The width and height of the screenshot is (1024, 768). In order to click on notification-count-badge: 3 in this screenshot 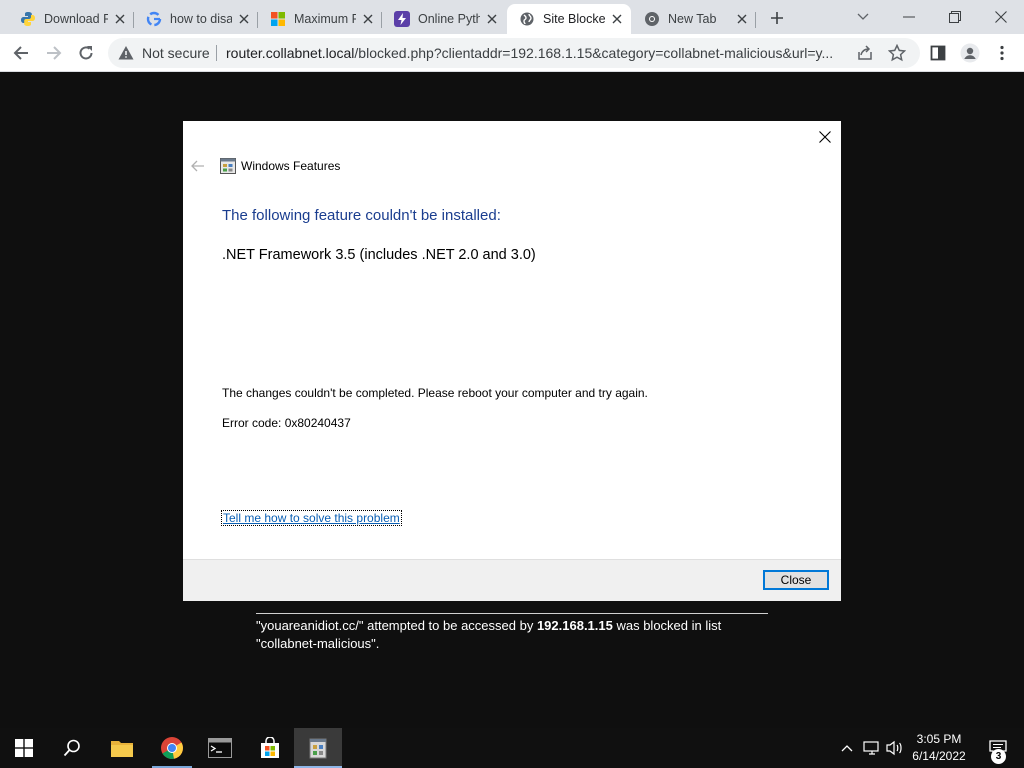, I will do `click(998, 756)`.